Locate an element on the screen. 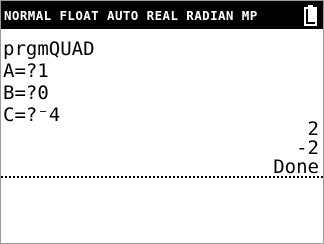 The width and height of the screenshot is (324, 244). mode-indicator: NORMAL FLOAT AUTO REAL RADIAN MP is located at coordinates (131, 15).